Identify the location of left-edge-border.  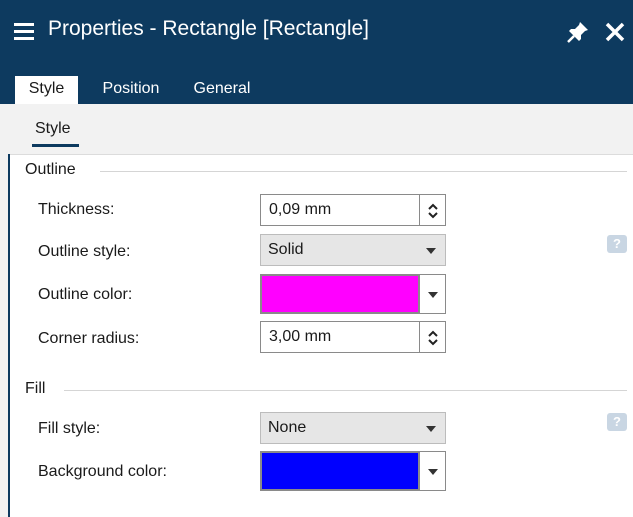
(9, 335).